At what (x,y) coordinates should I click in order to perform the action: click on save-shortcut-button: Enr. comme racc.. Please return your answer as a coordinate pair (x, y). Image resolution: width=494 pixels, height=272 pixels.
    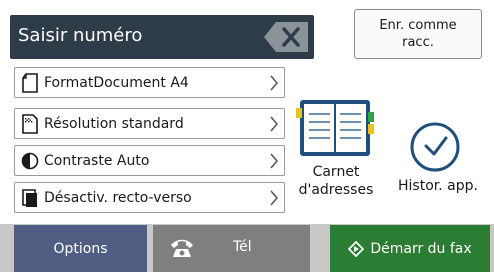
    Looking at the image, I should click on (418, 34).